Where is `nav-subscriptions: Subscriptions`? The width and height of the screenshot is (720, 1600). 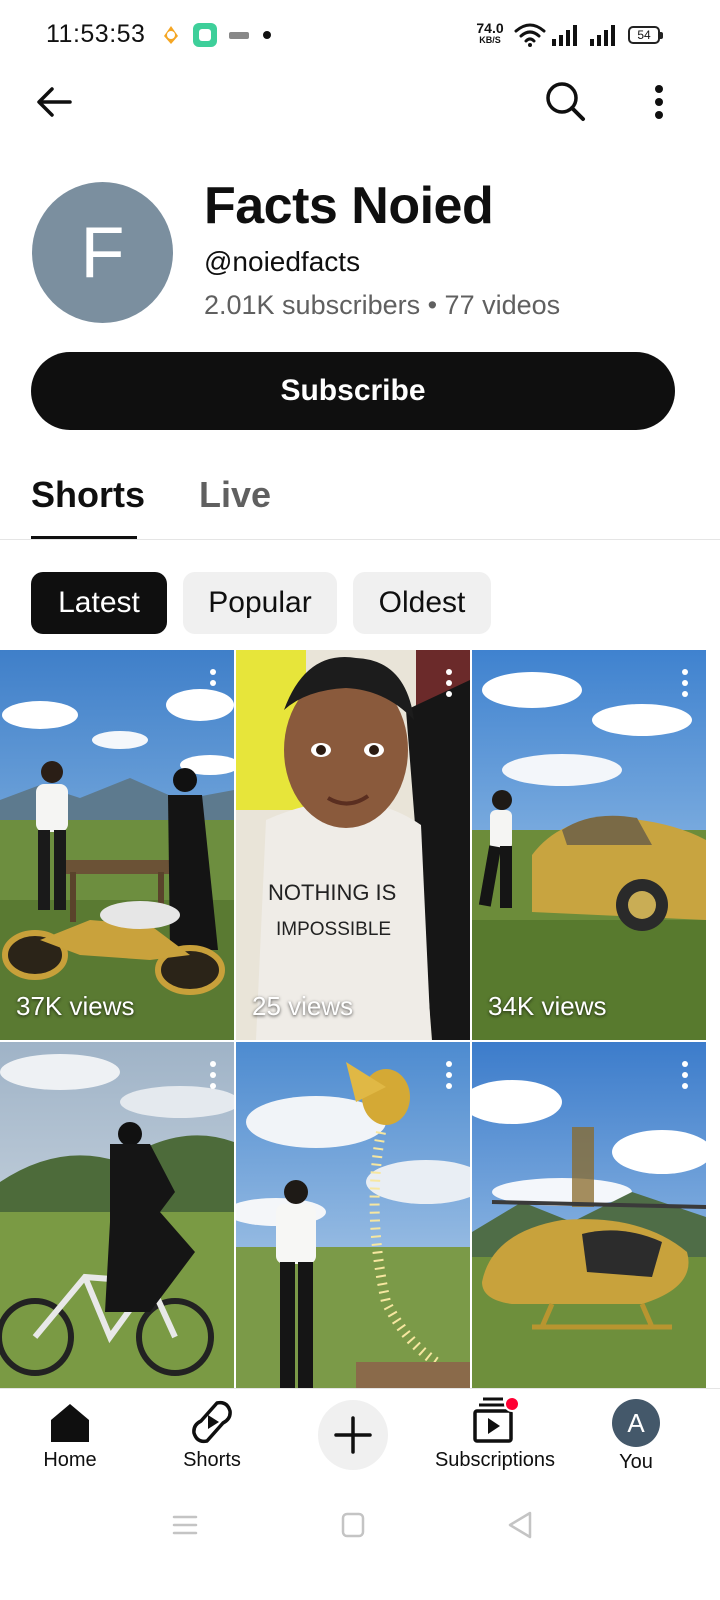
nav-subscriptions: Subscriptions is located at coordinates (495, 1444).